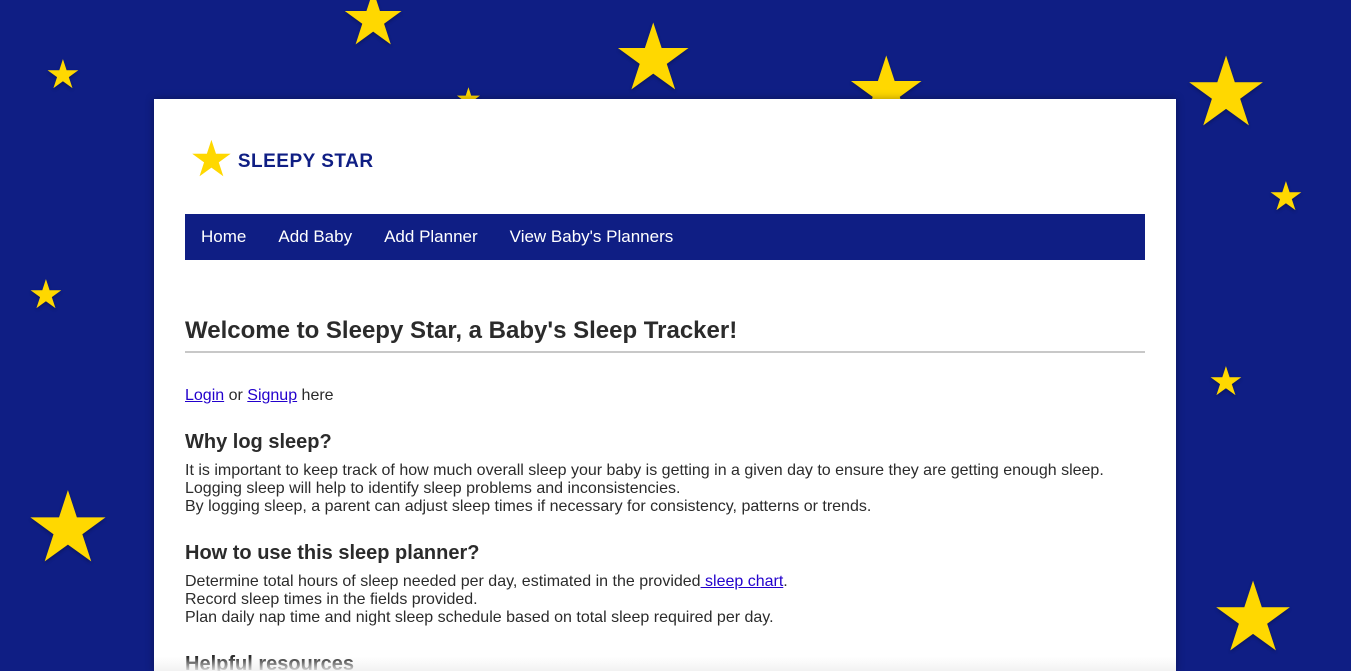  I want to click on section-heading-why-log-sleep: Why log sleep?, so click(258, 442).